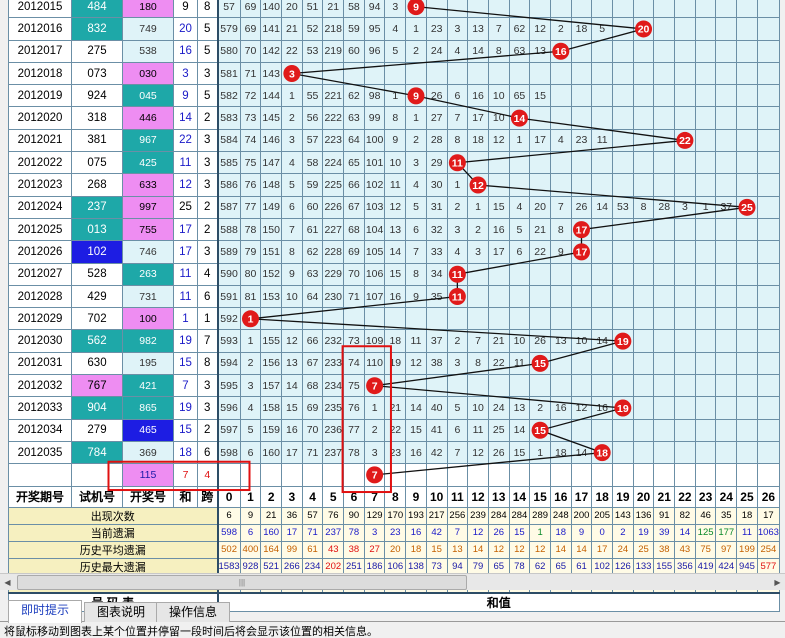 This screenshot has width=785, height=638. I want to click on bottom-tabs: 即时提示 图表说明 操作信息, so click(392, 611).